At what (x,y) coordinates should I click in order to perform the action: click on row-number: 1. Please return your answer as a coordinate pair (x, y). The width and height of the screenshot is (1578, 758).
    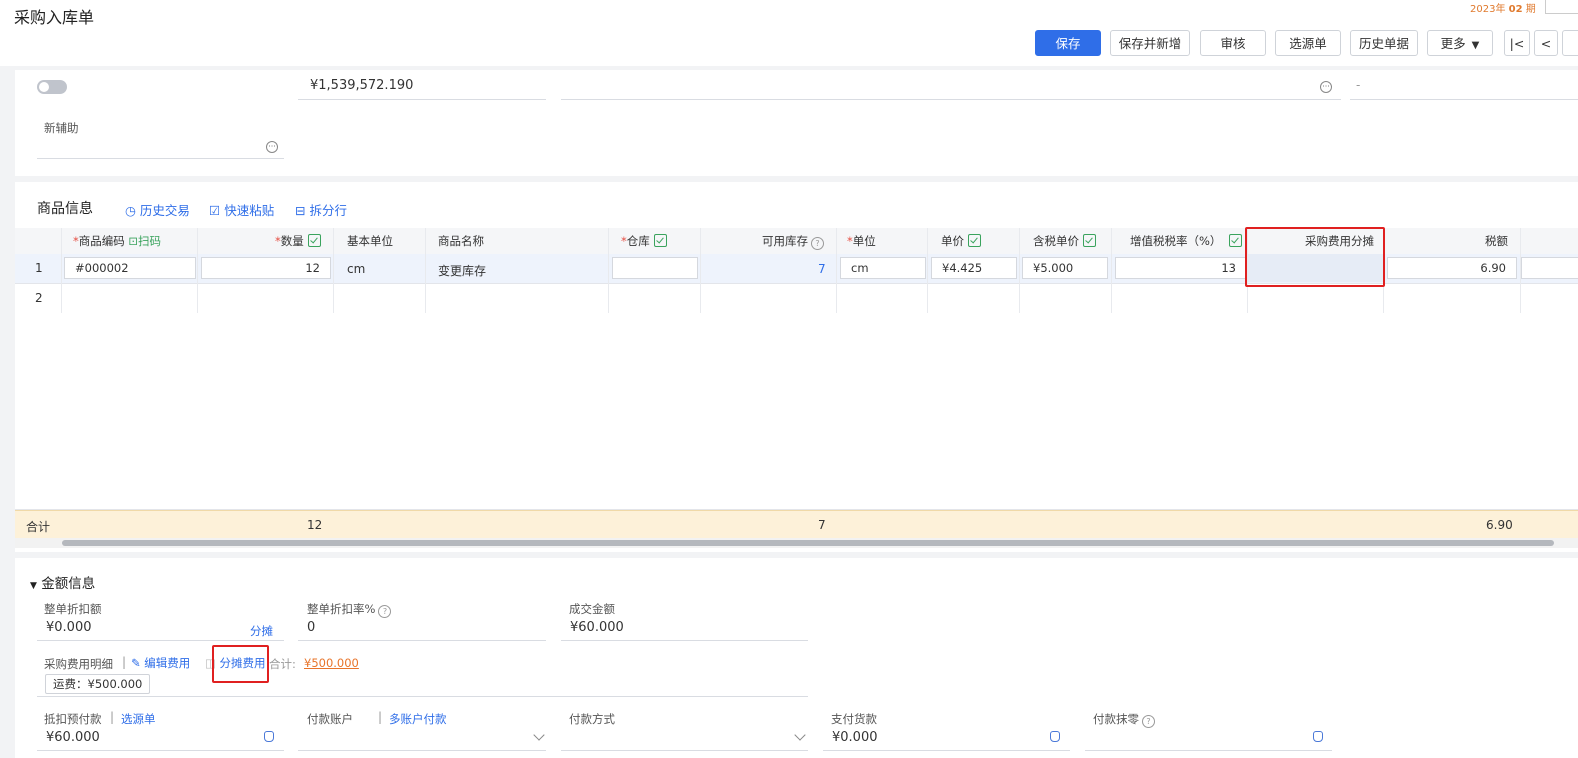
    Looking at the image, I should click on (39, 268).